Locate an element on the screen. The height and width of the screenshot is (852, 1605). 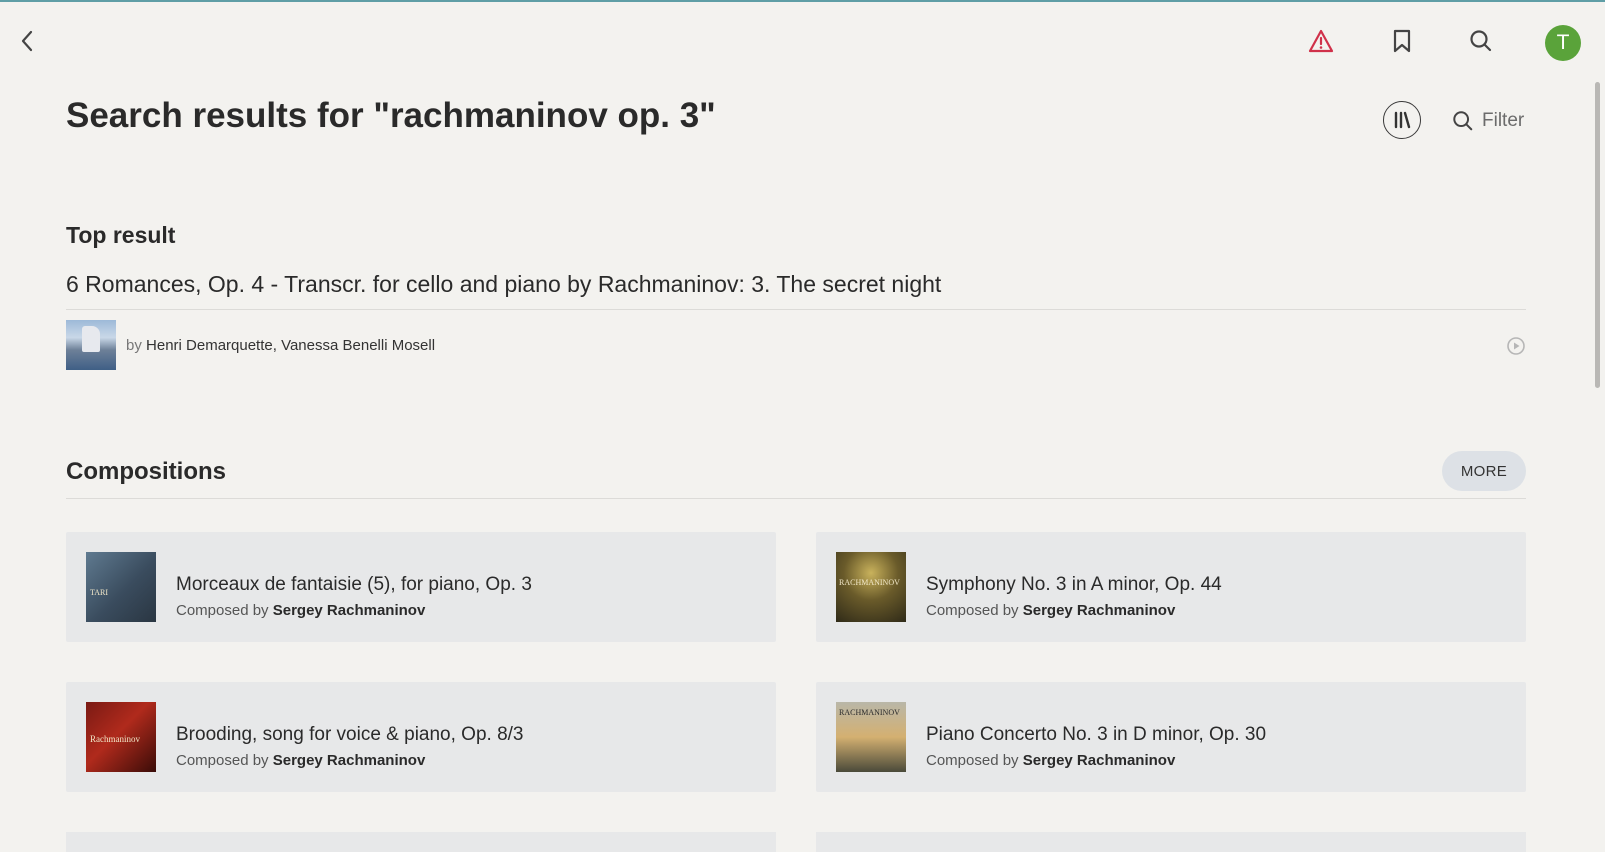
back-button is located at coordinates (27, 41).